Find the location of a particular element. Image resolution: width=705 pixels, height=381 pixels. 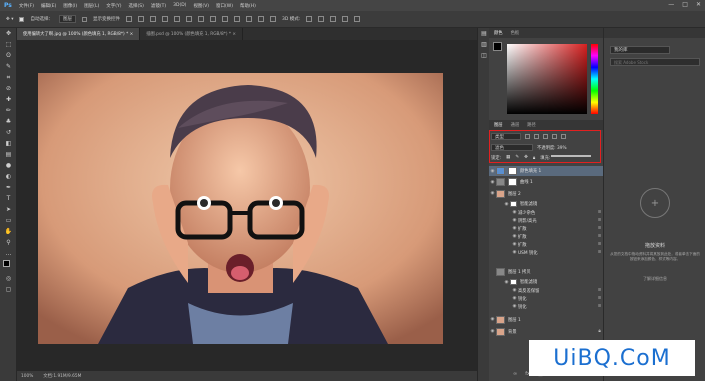

align-bottom-icon is located at coordinates (152, 19).